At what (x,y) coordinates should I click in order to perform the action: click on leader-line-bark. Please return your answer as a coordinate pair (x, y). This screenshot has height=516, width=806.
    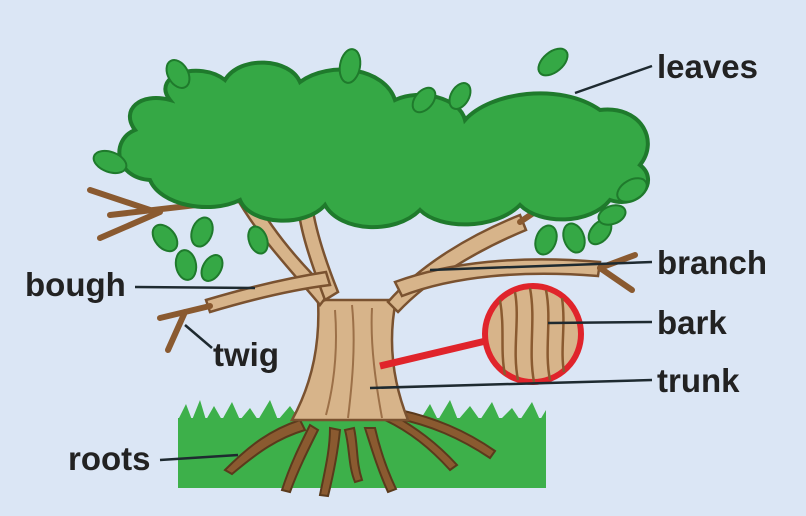
    Looking at the image, I should click on (600, 322).